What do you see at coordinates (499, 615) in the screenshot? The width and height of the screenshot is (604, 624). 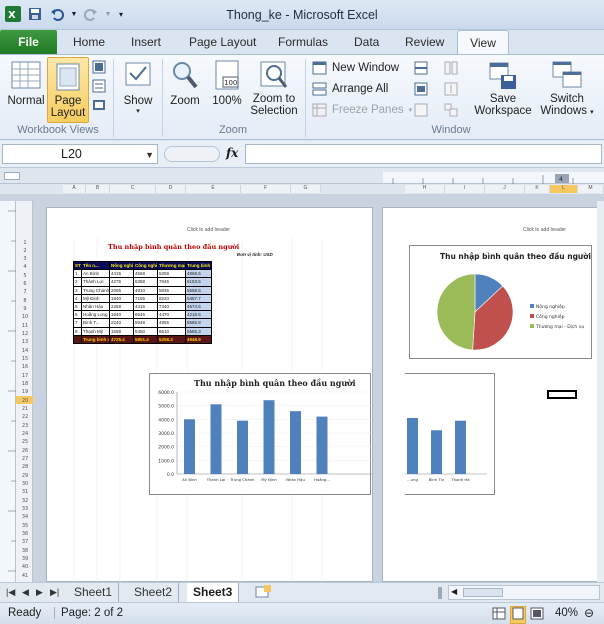 I see `normal-view-status-icon` at bounding box center [499, 615].